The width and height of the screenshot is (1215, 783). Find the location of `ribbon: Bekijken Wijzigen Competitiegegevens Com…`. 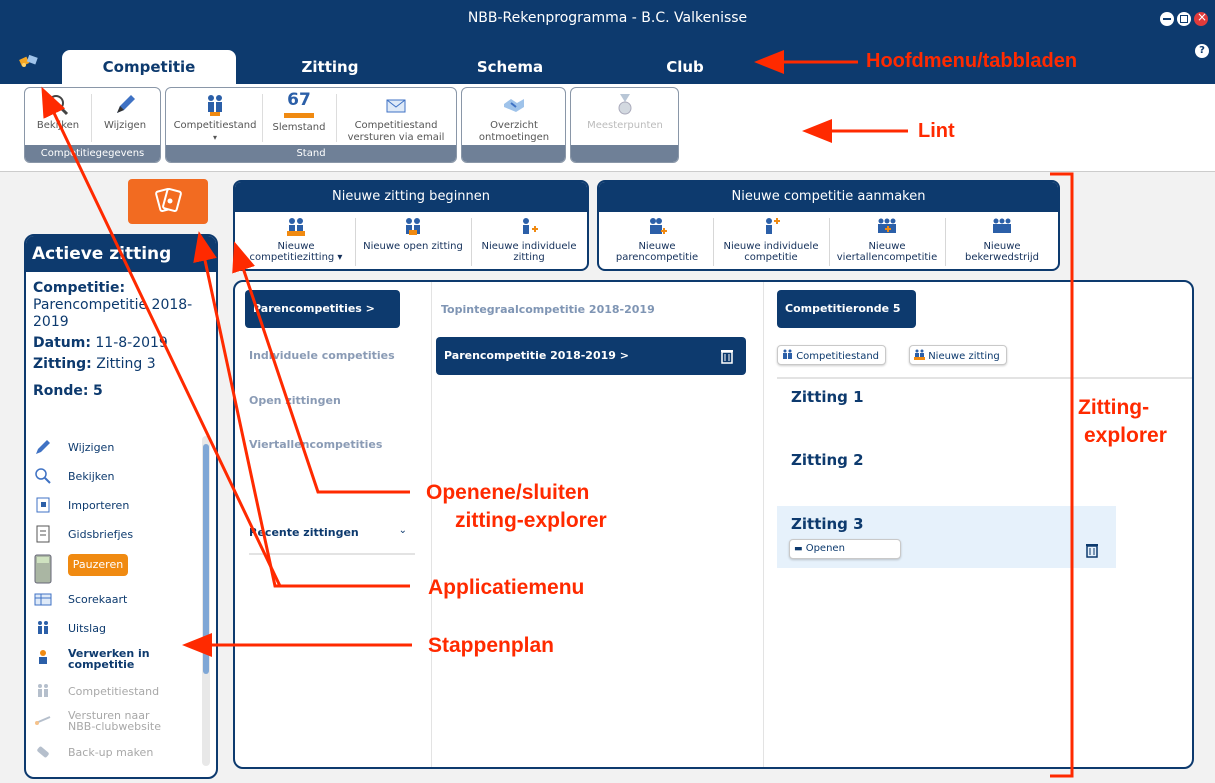

ribbon: Bekijken Wijzigen Competitiegegevens Com… is located at coordinates (607, 128).